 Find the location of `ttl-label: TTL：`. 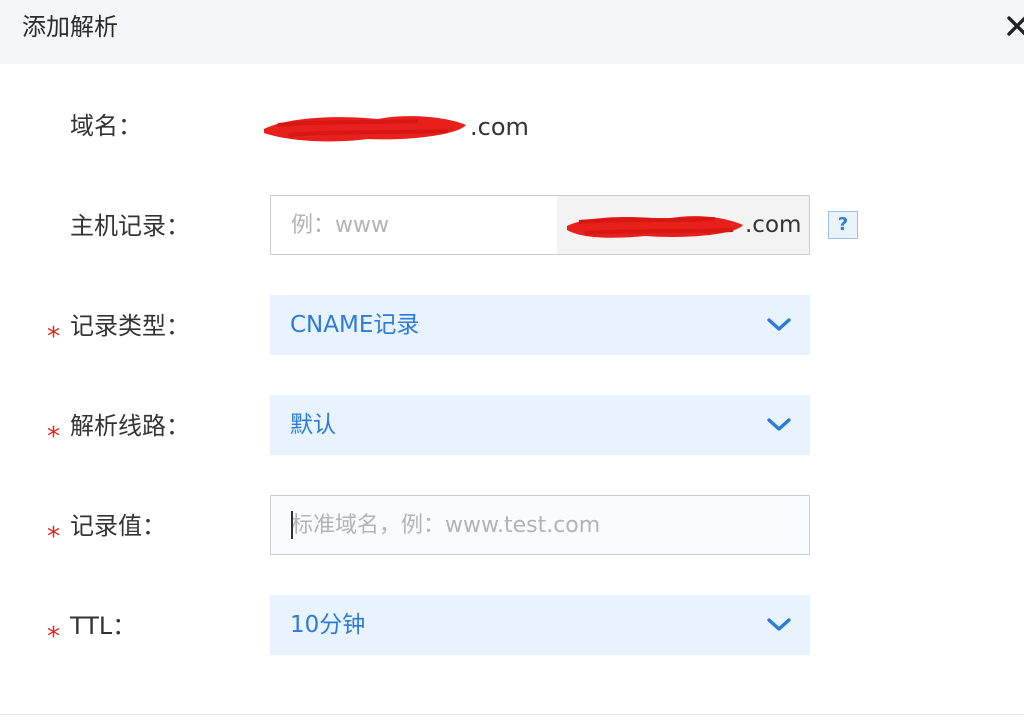

ttl-label: TTL： is located at coordinates (103, 626).